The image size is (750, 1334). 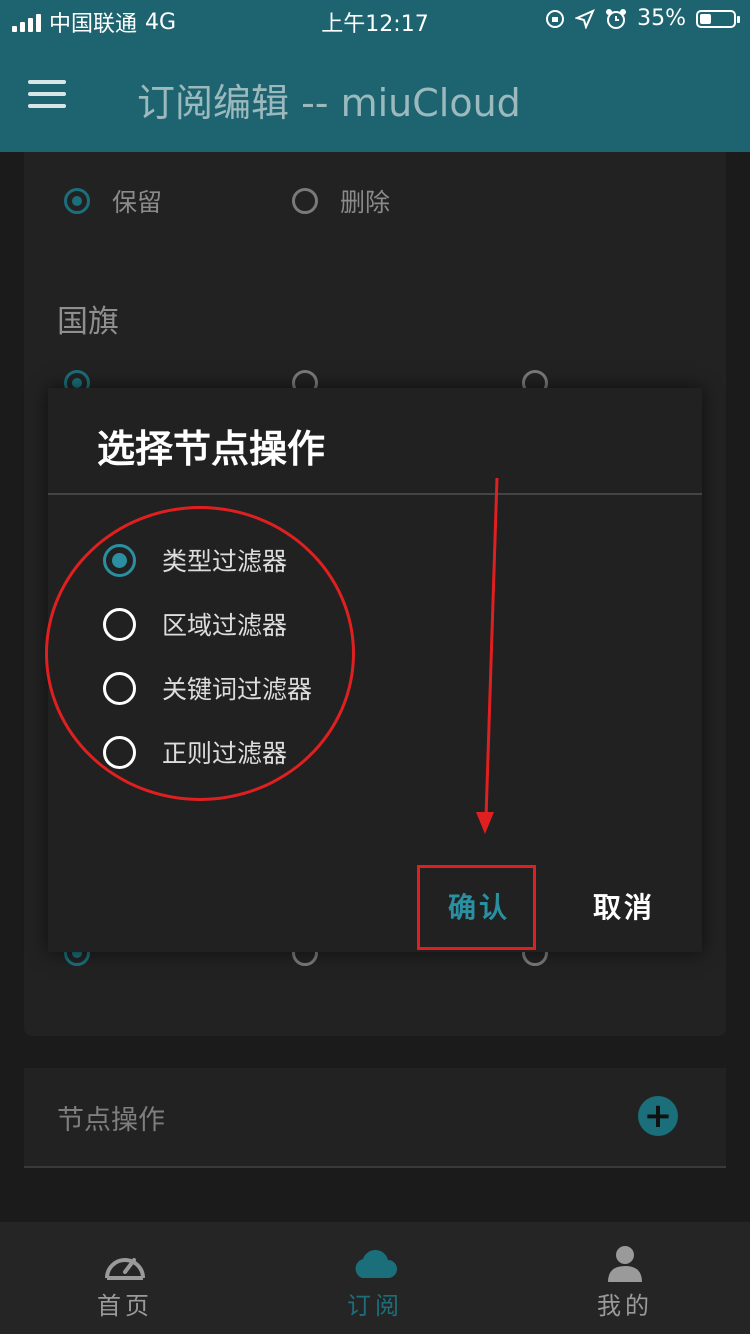 What do you see at coordinates (125, 1269) in the screenshot?
I see `speedometer-icon` at bounding box center [125, 1269].